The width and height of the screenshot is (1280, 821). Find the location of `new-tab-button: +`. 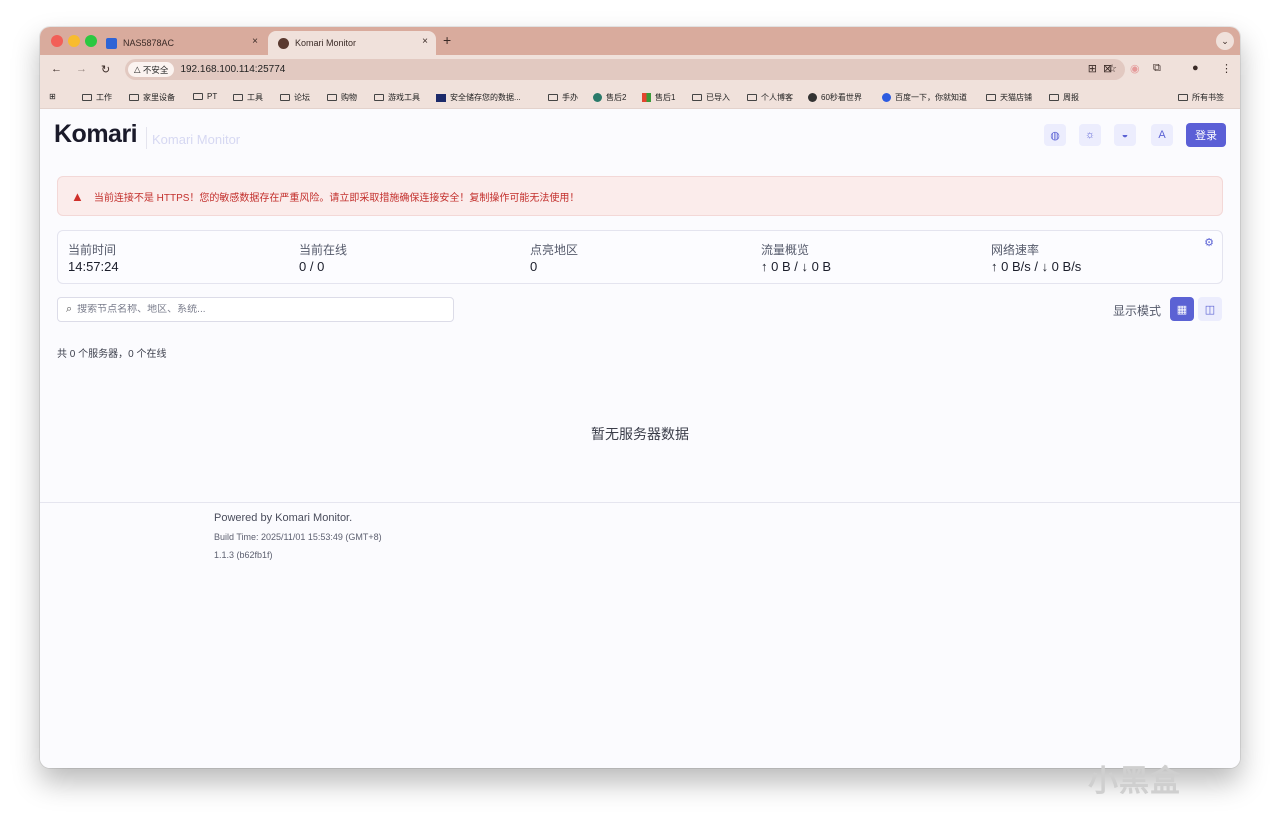

new-tab-button: + is located at coordinates (447, 40).